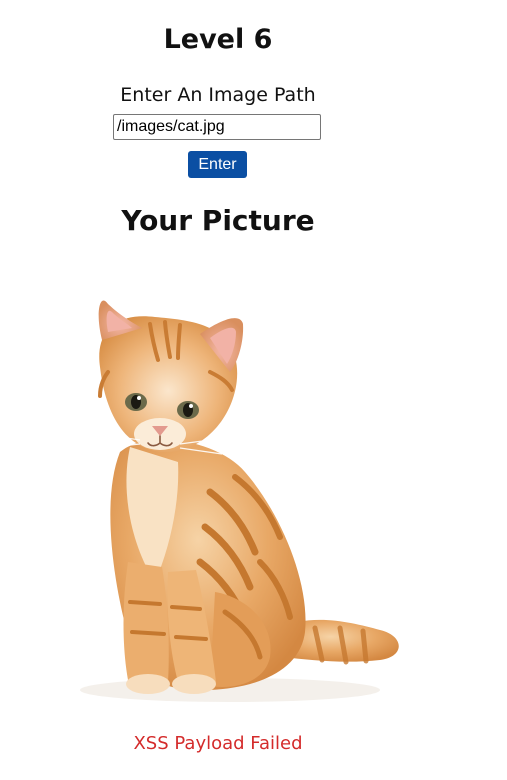 The image size is (507, 780). Describe the element at coordinates (217, 127) in the screenshot. I see `image-path-input` at that location.